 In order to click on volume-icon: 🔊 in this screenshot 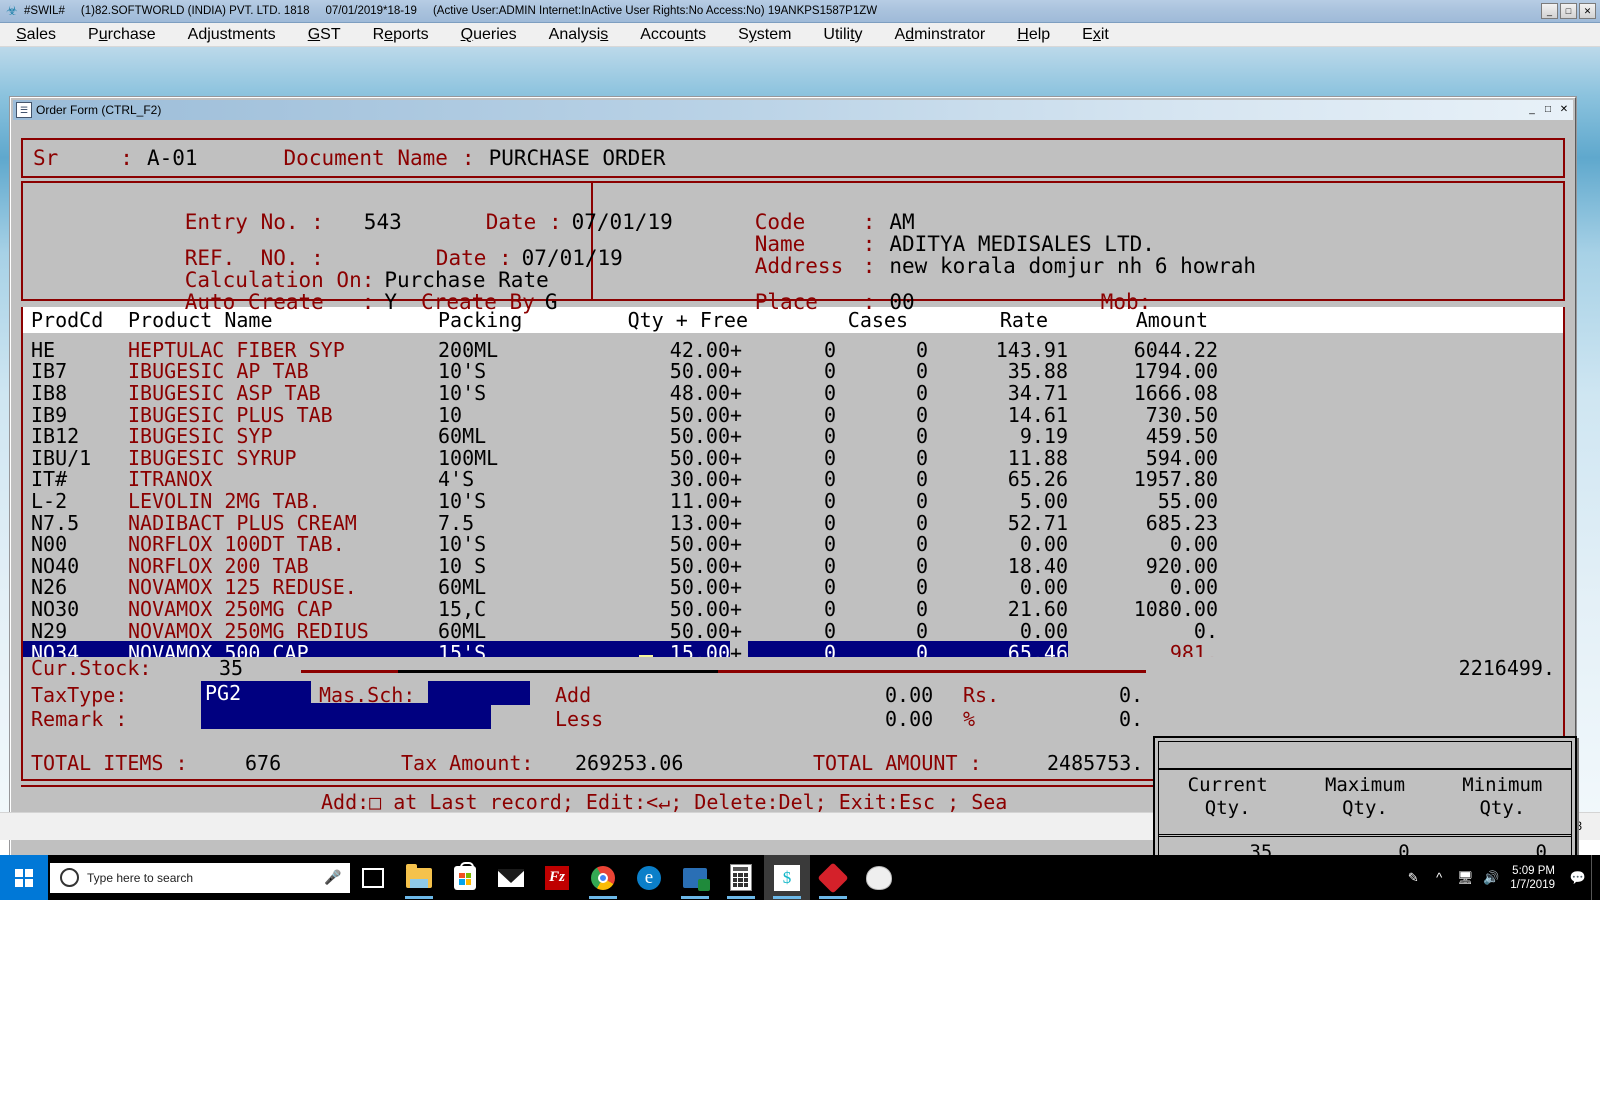, I will do `click(1491, 877)`.